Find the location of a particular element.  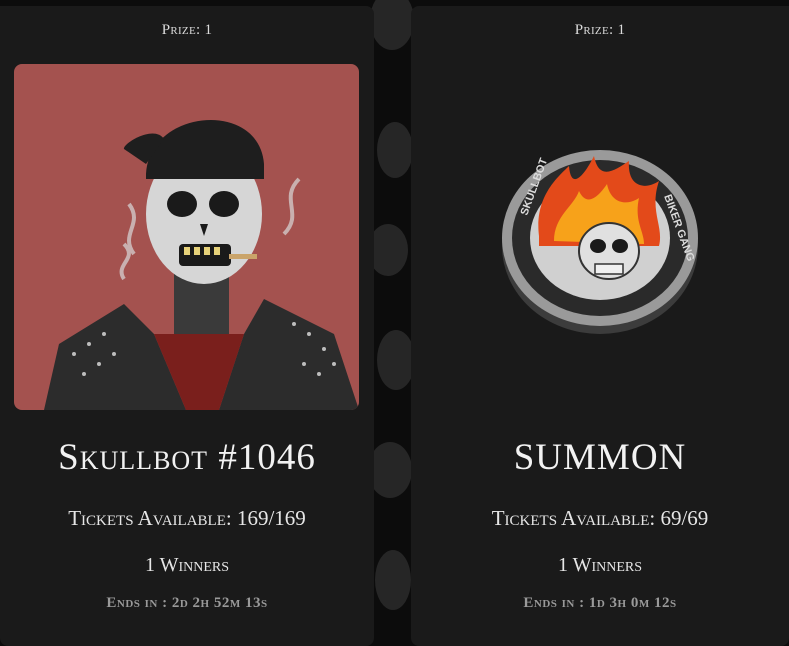

tickets-available: Tickets Available: 169/169 is located at coordinates (187, 518).